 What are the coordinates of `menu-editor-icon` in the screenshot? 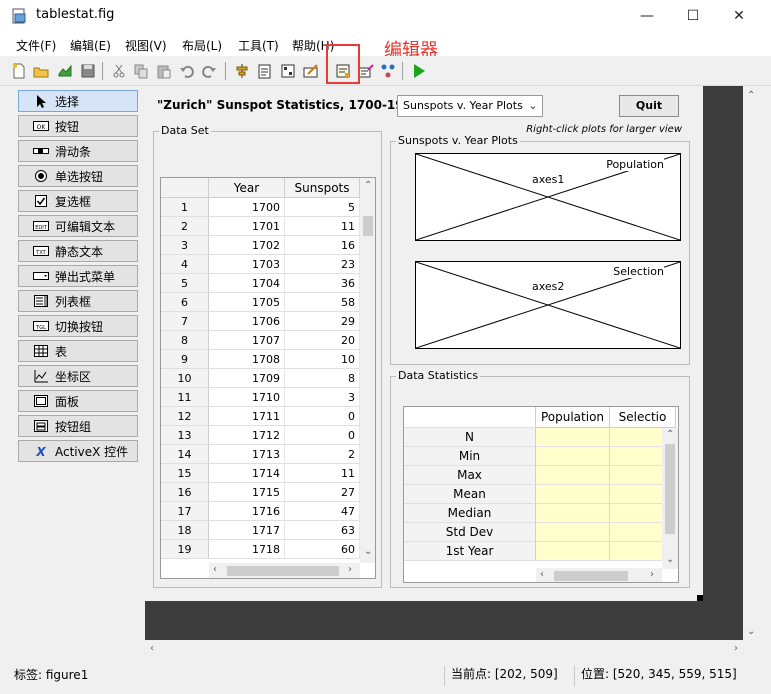 It's located at (265, 71).